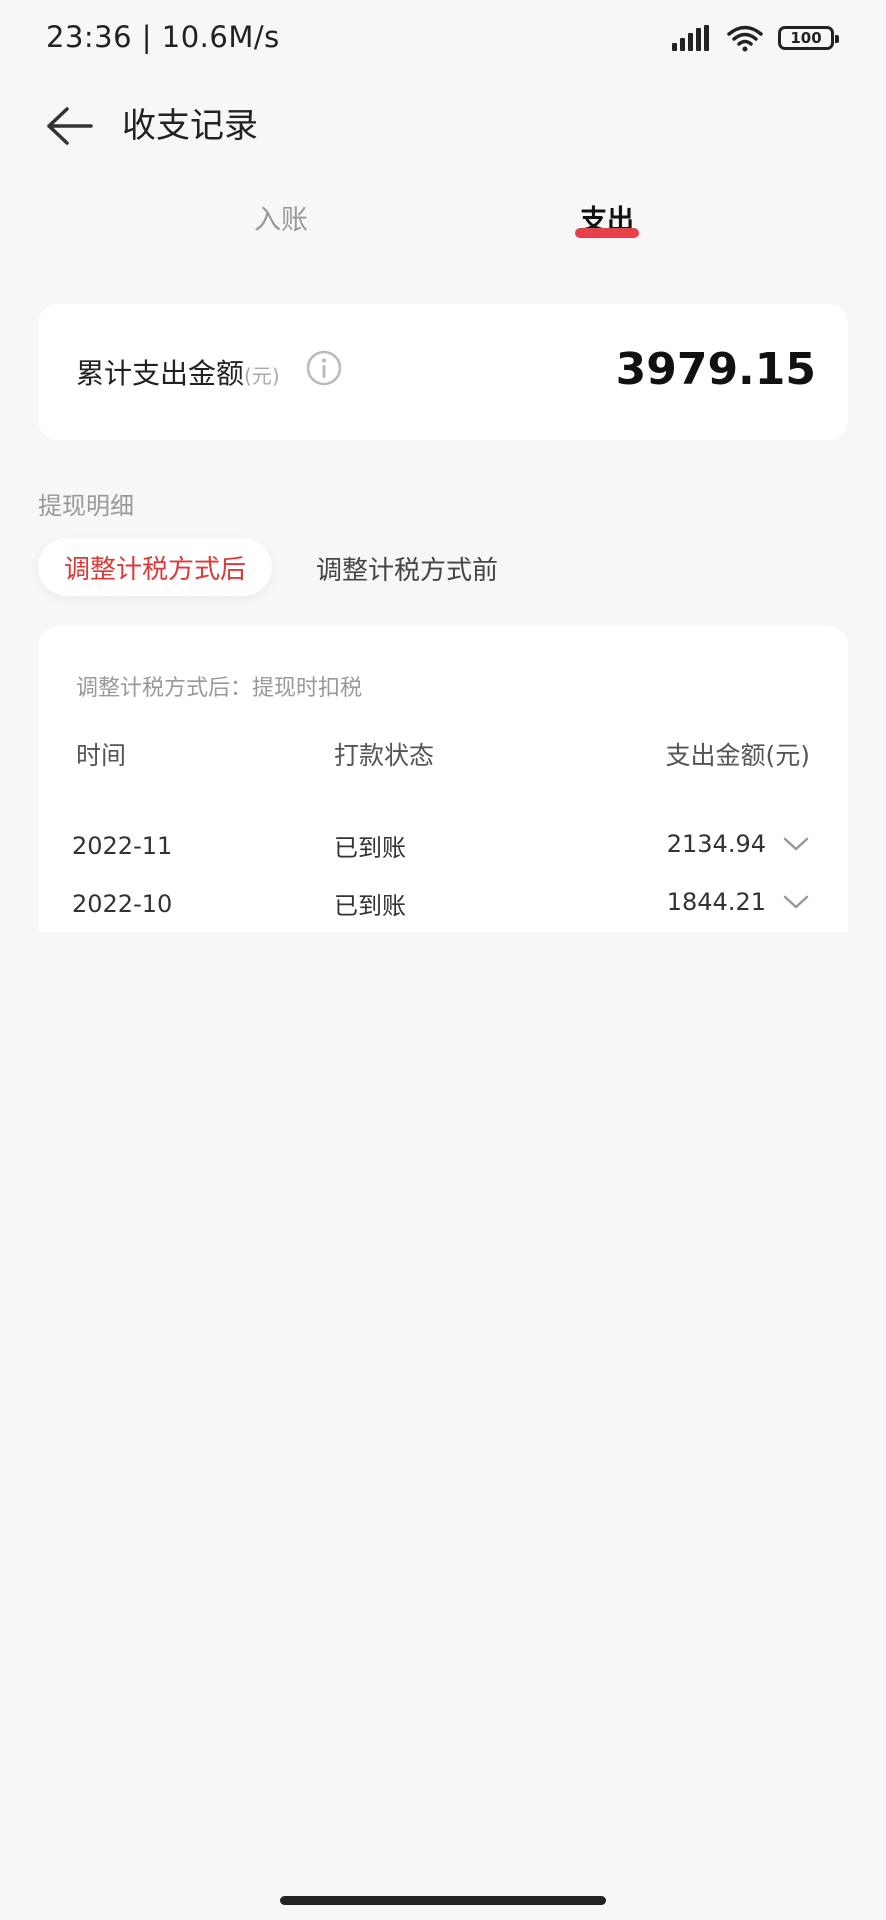  Describe the element at coordinates (607, 233) in the screenshot. I see `active-tab-indicator` at that location.